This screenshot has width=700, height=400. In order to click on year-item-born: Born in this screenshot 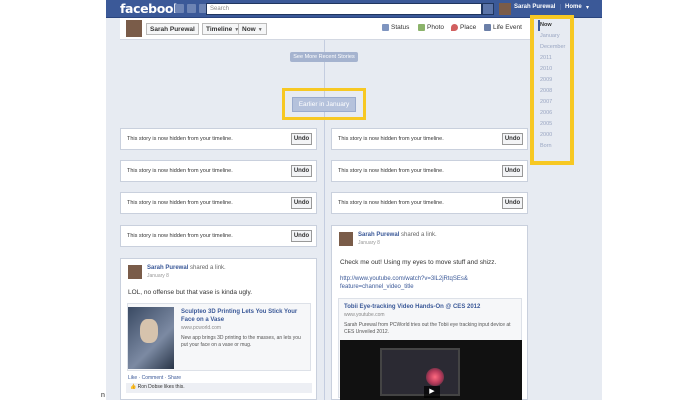, I will do `click(554, 146)`.